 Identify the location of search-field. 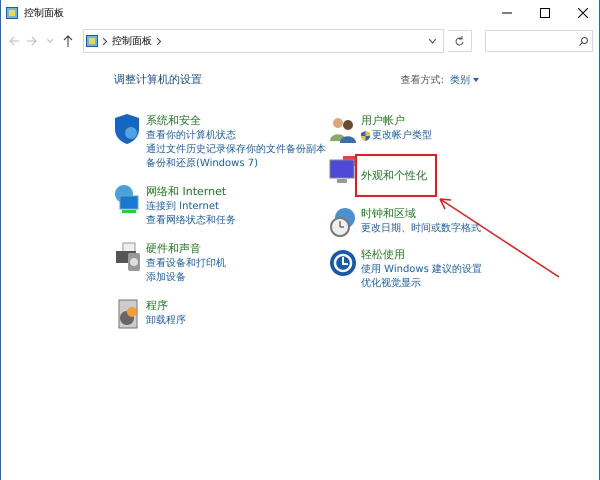
(539, 41).